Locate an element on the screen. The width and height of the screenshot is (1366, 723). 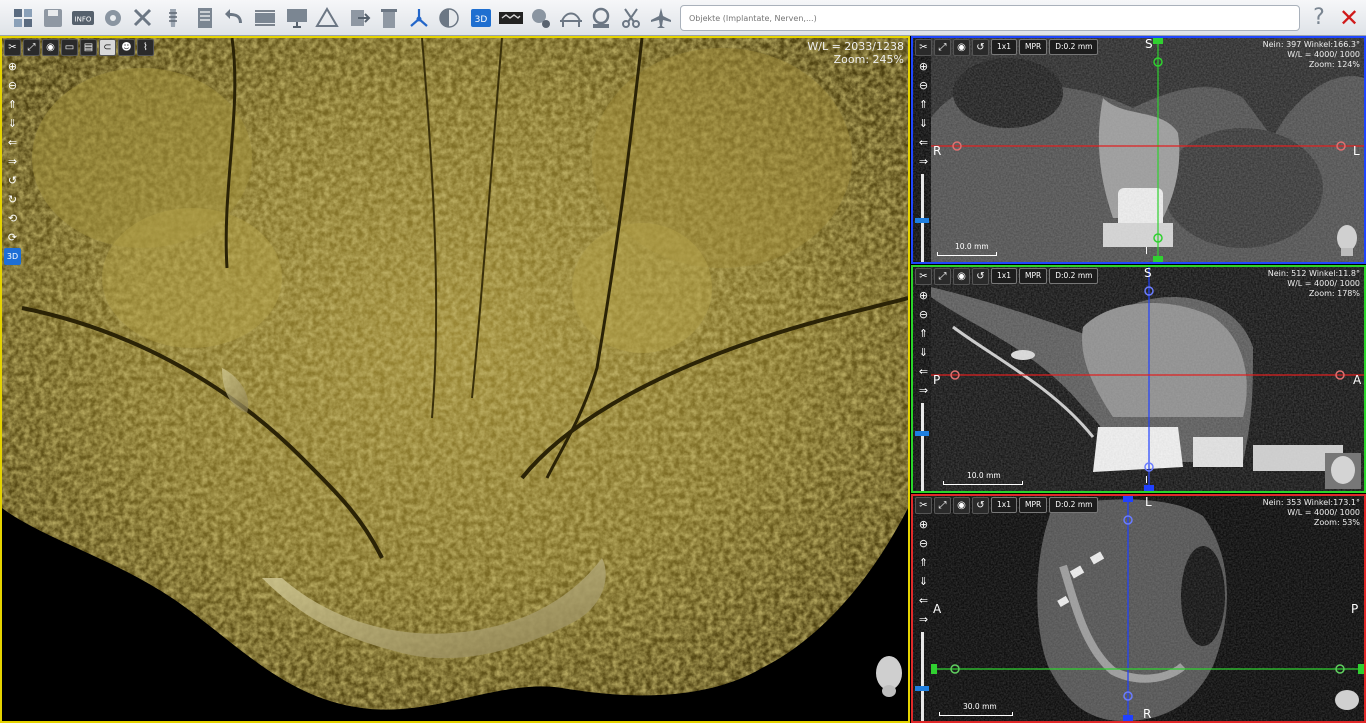
bridge-button is located at coordinates (571, 18).